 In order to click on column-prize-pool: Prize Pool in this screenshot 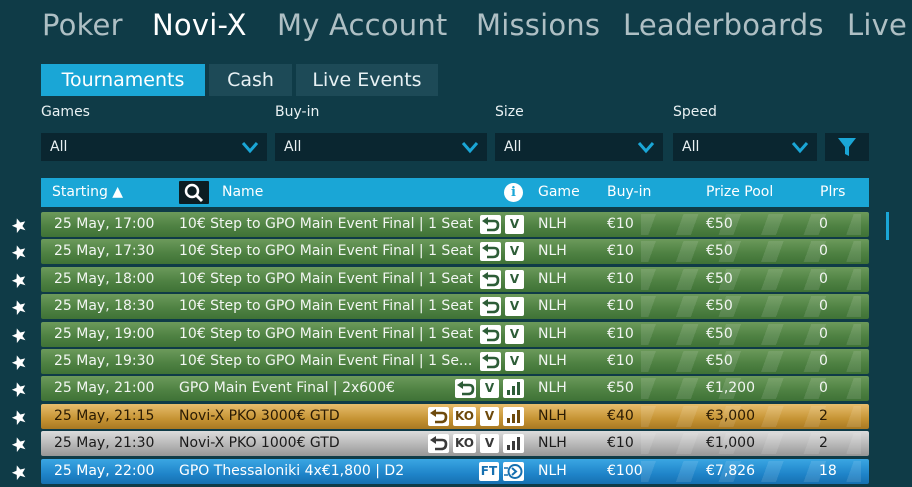, I will do `click(739, 192)`.